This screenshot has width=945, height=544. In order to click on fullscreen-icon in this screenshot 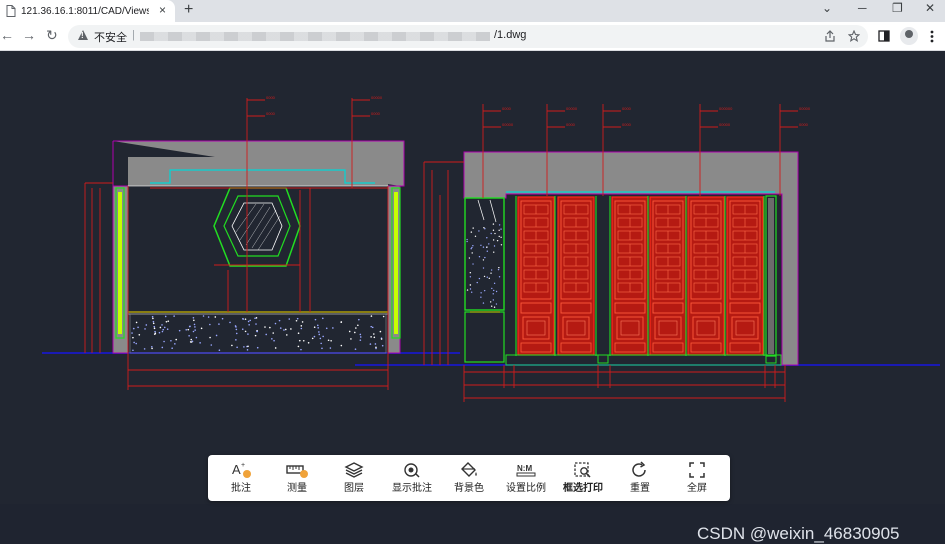, I will do `click(697, 472)`.